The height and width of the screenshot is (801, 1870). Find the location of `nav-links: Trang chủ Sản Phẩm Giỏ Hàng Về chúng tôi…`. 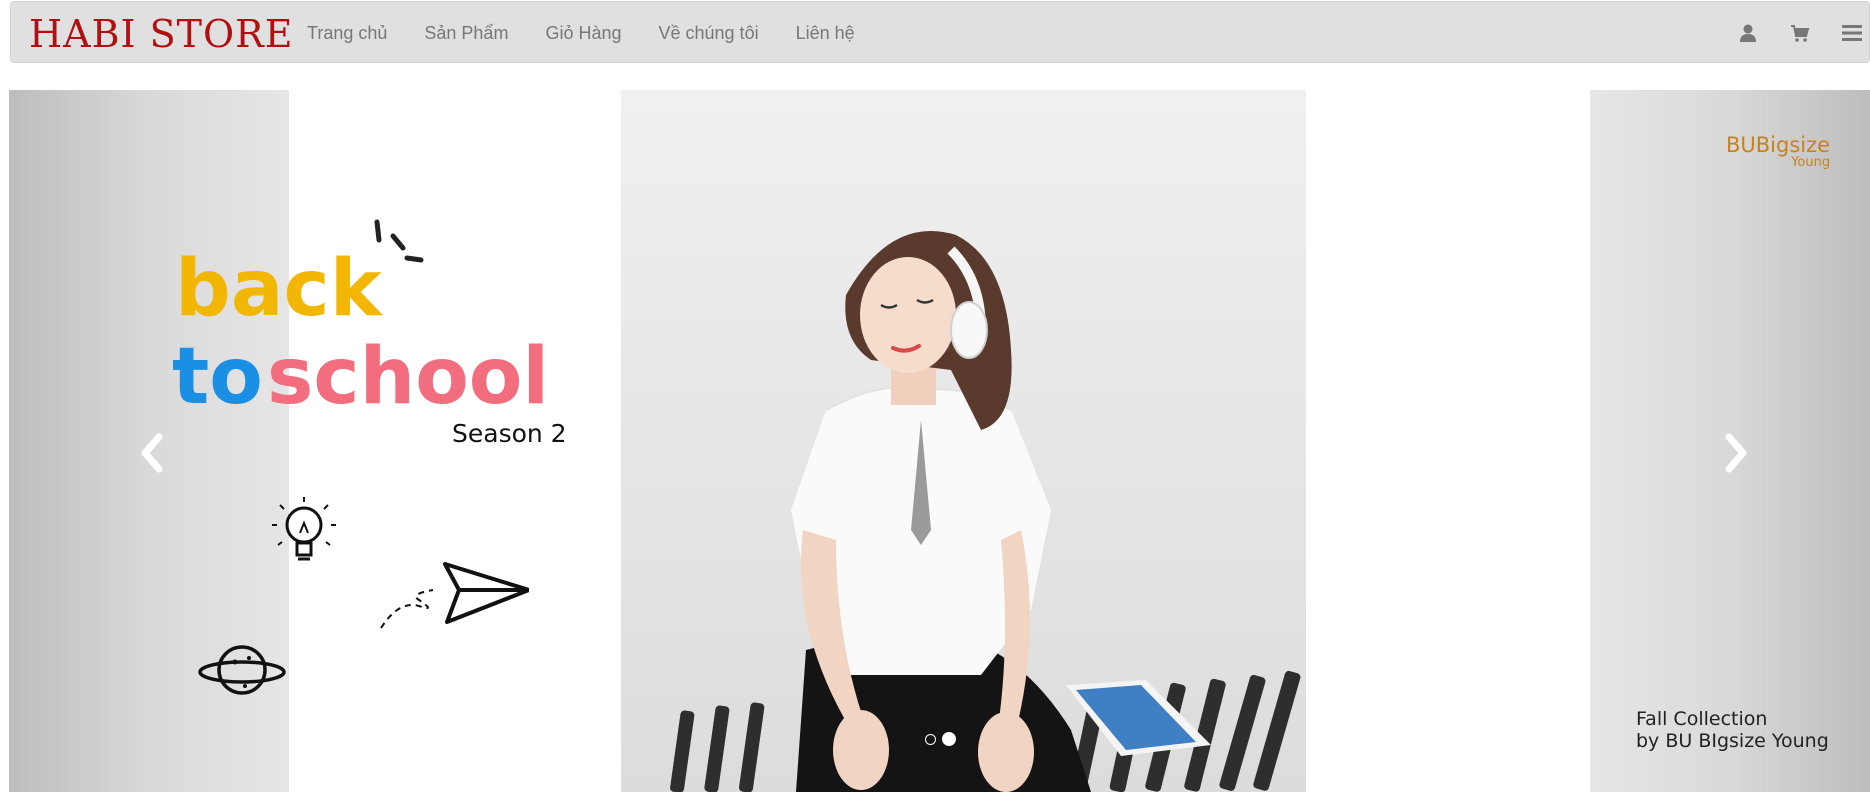

nav-links: Trang chủ Sản Phẩm Giỏ Hàng Về chúng tôi… is located at coordinates (599, 33).